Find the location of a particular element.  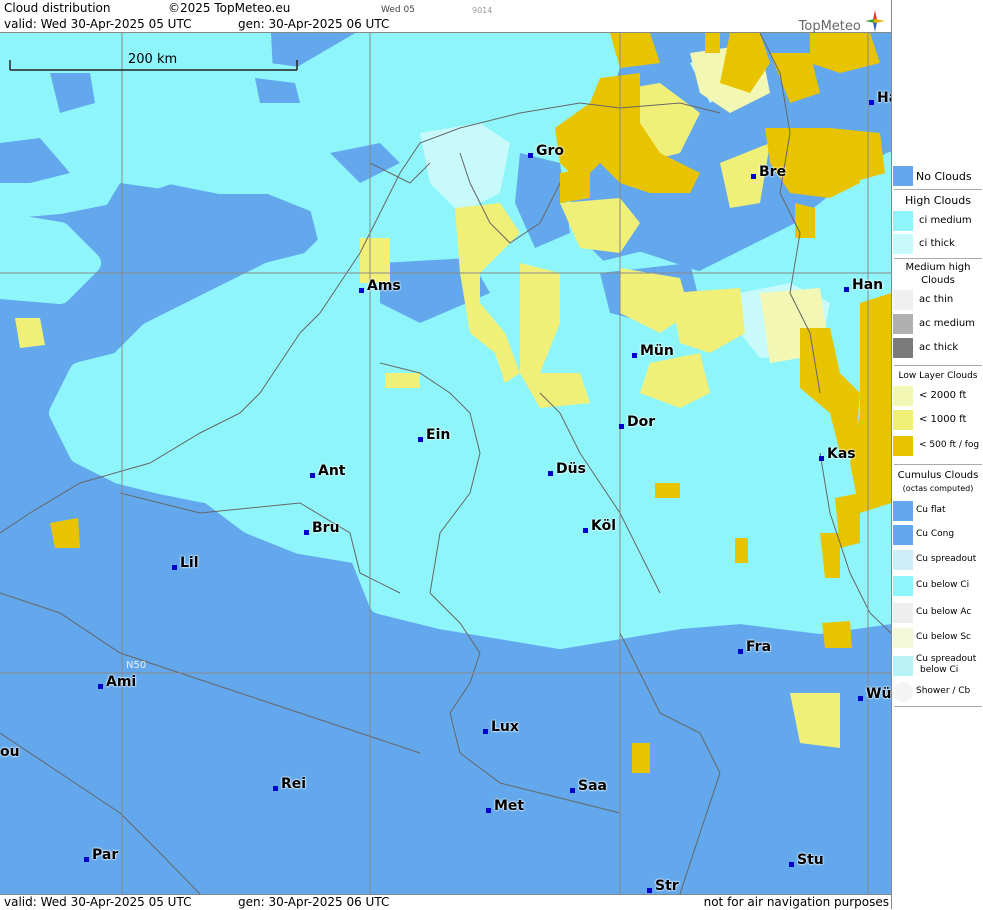

legend-cu-flat: Cu flat is located at coordinates (937, 512).